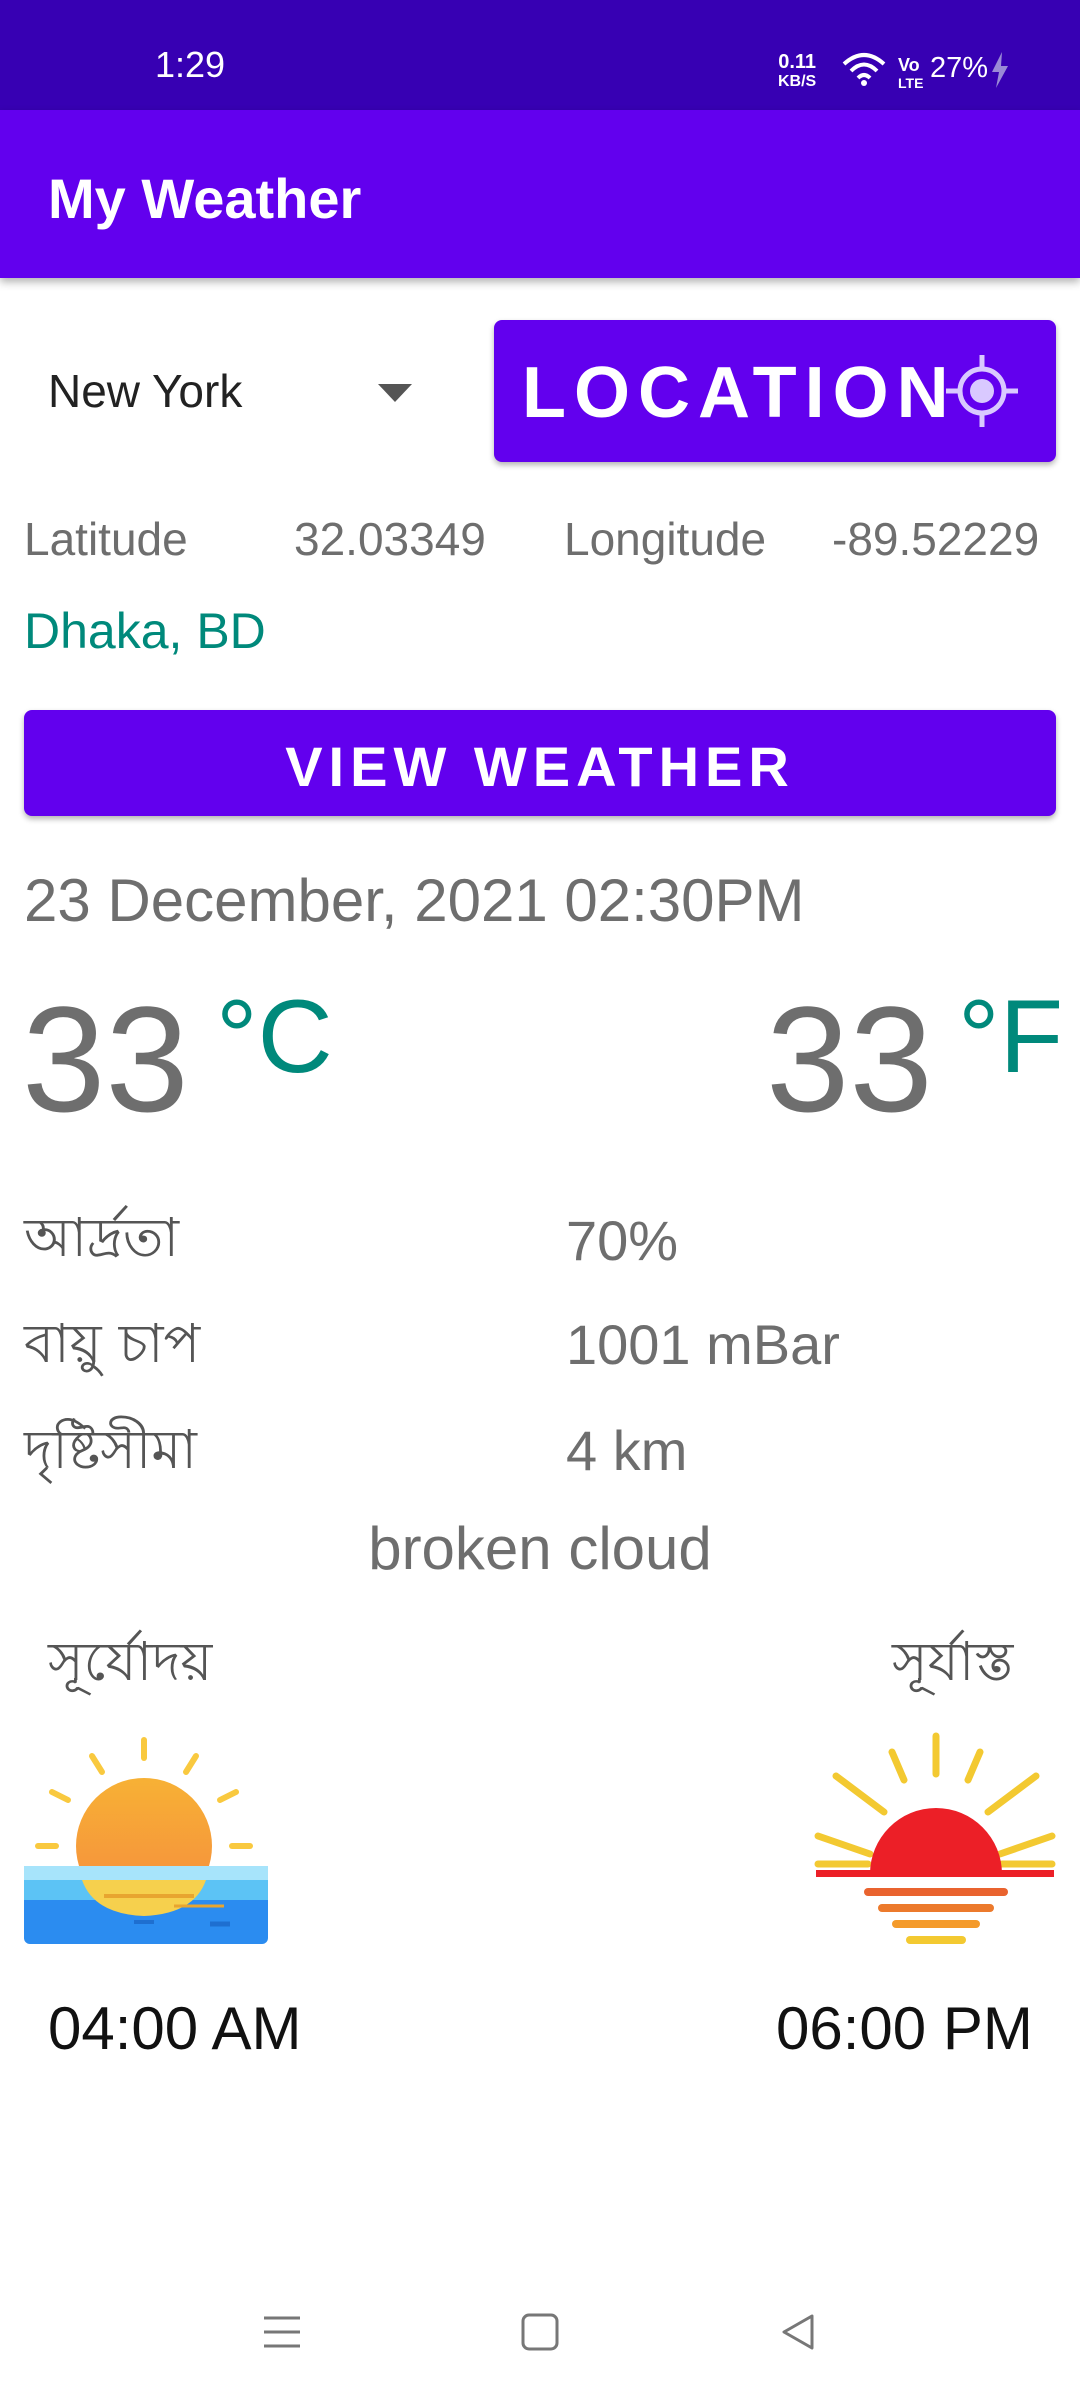 The width and height of the screenshot is (1080, 2400). I want to click on visibility-value: 4 km, so click(627, 1450).